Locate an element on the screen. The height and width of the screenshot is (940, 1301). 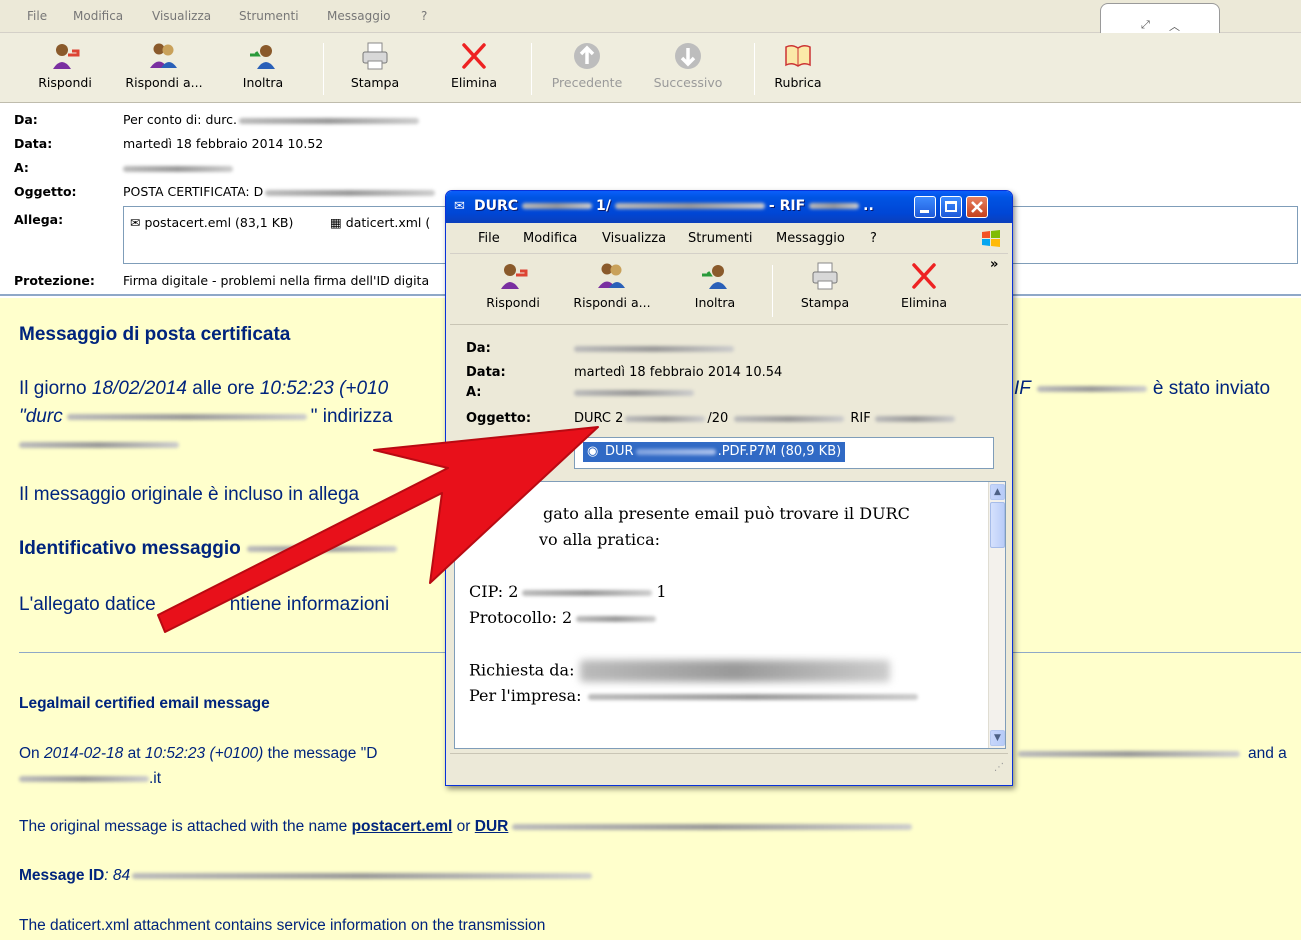
forward-icon is located at coordinates (714, 277).